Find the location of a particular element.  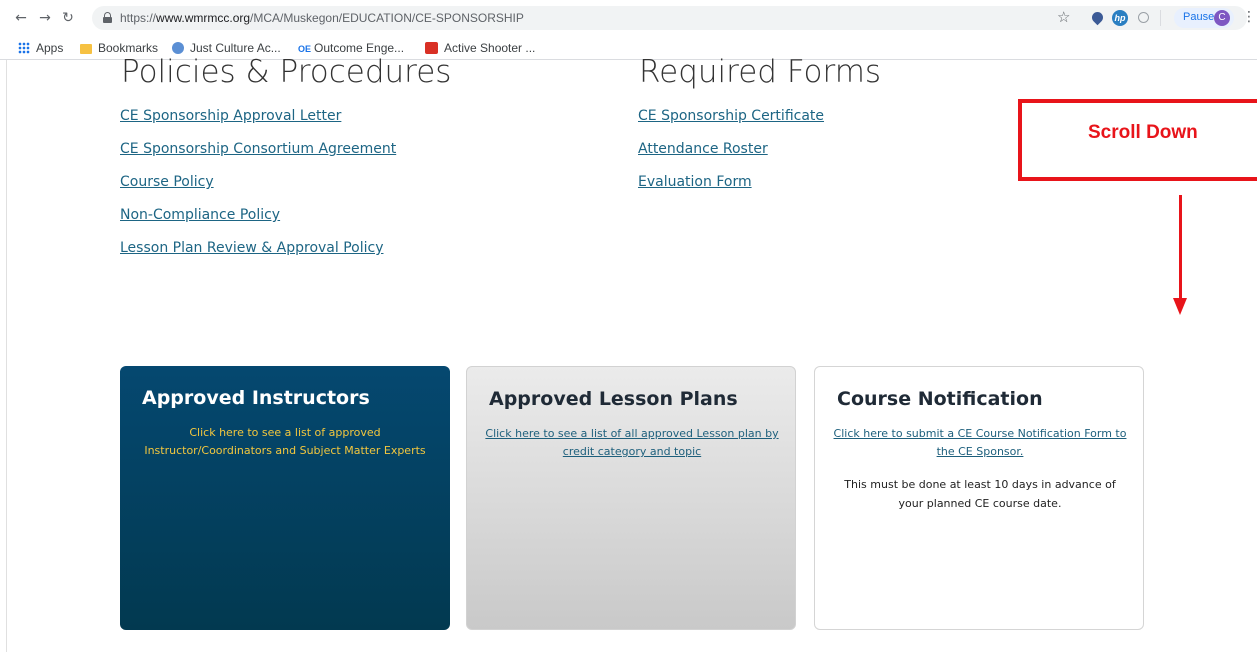

link-lesson-plan-review: Lesson Plan Review & Approval Policy is located at coordinates (251, 248).